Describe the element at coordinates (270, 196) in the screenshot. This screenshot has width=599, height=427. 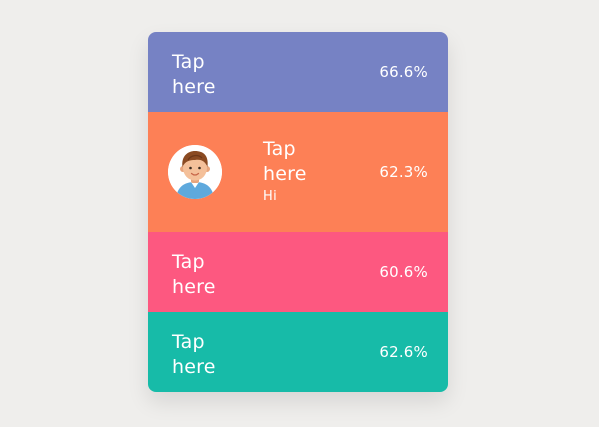
I see `list-item-subtext: Hi` at that location.